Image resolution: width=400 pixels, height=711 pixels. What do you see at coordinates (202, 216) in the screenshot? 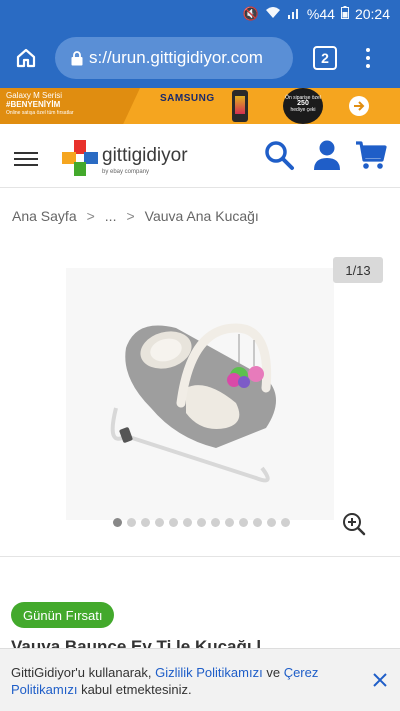
I see `breadcrumb-current: Vauva Ana Kucağı` at bounding box center [202, 216].